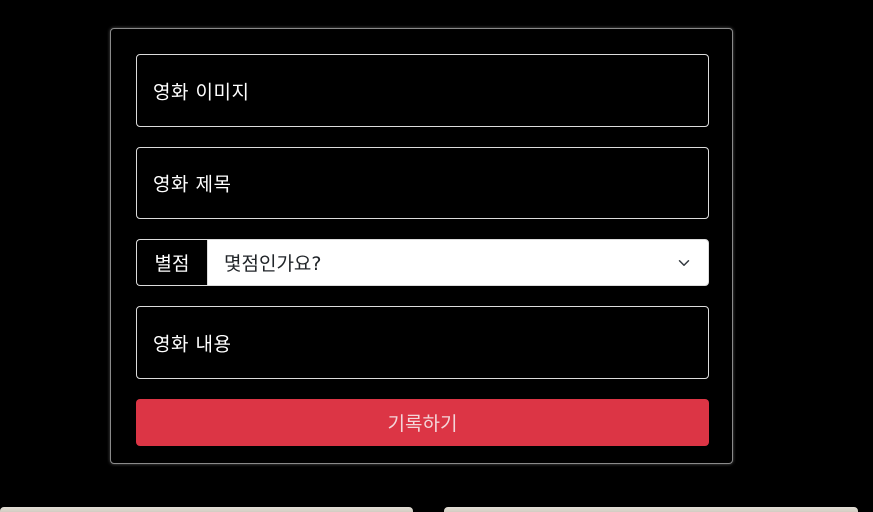  What do you see at coordinates (422, 342) in the screenshot?
I see `movie-content-input: 영화 내용` at bounding box center [422, 342].